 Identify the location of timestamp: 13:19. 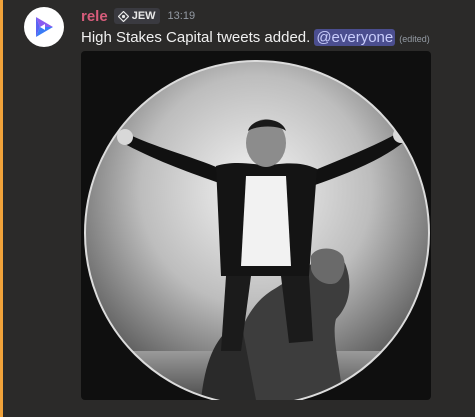
(182, 16).